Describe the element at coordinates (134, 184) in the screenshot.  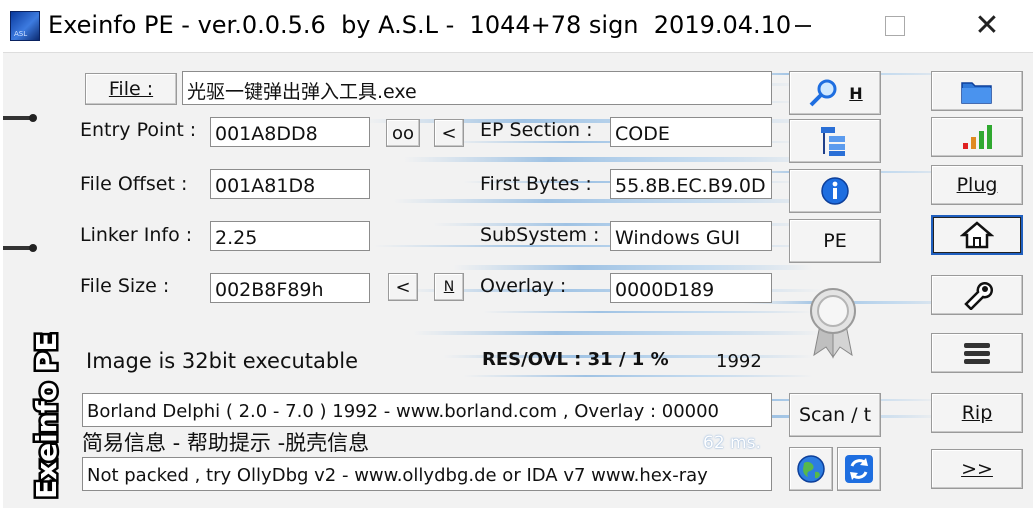
I see `file-offset-label: File Offset :` at that location.